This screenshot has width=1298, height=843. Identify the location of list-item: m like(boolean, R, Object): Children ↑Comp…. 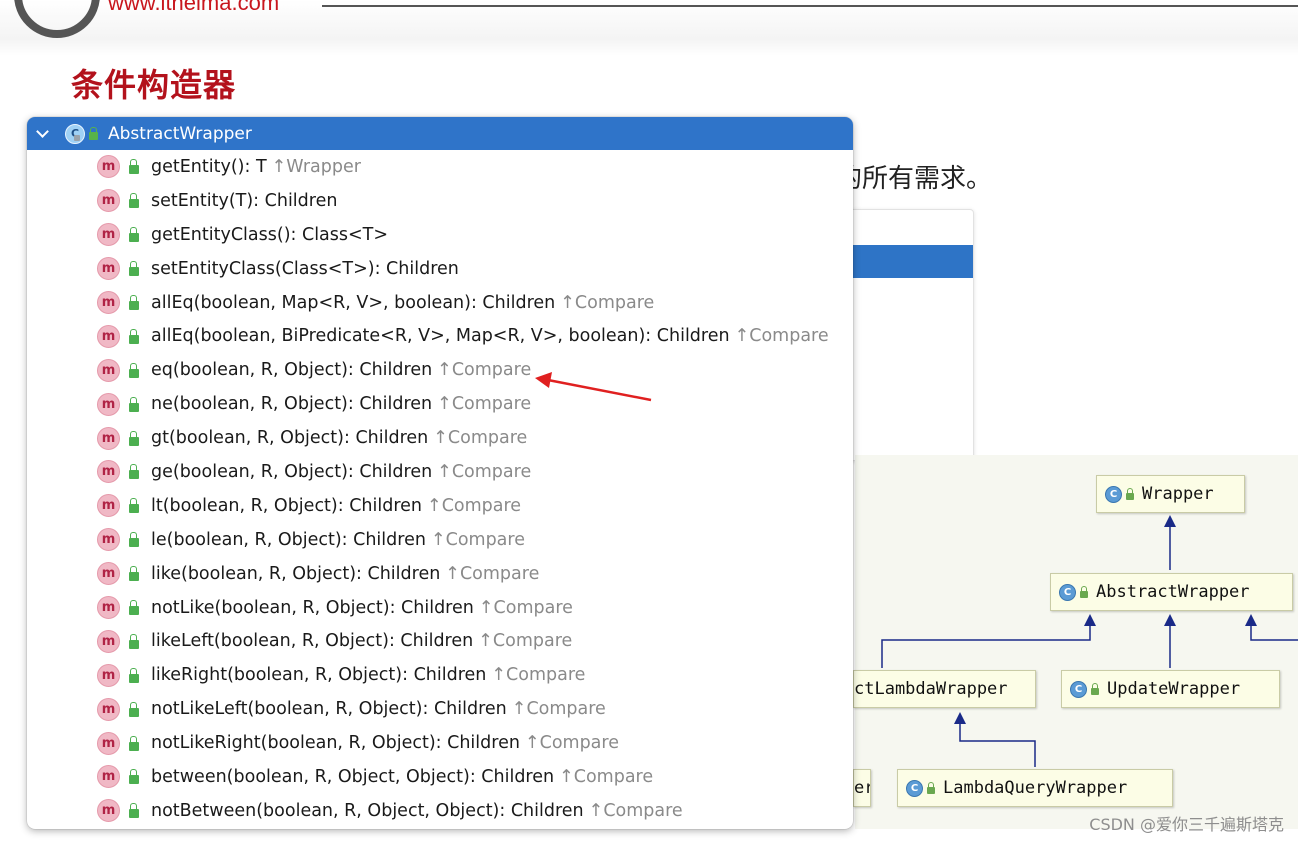
(440, 574).